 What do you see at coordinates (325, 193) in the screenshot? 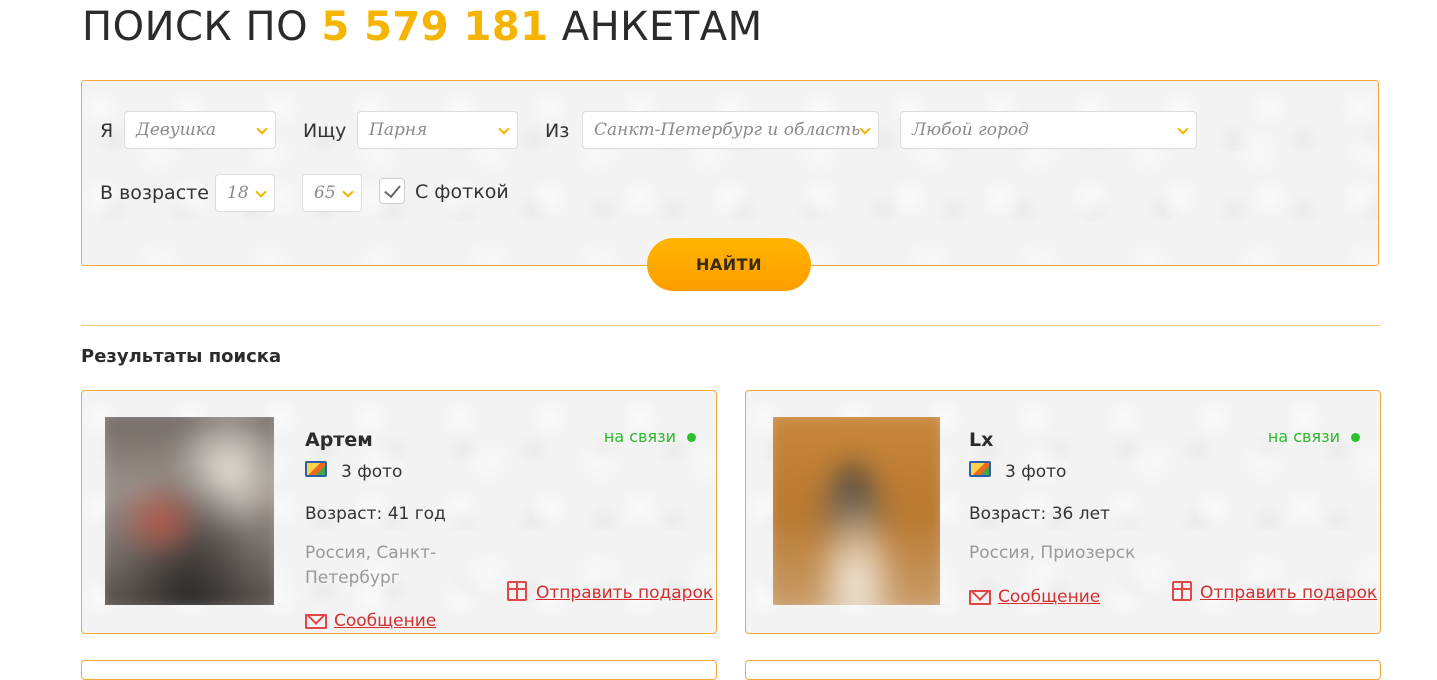
I see `age-to-value: 65` at bounding box center [325, 193].